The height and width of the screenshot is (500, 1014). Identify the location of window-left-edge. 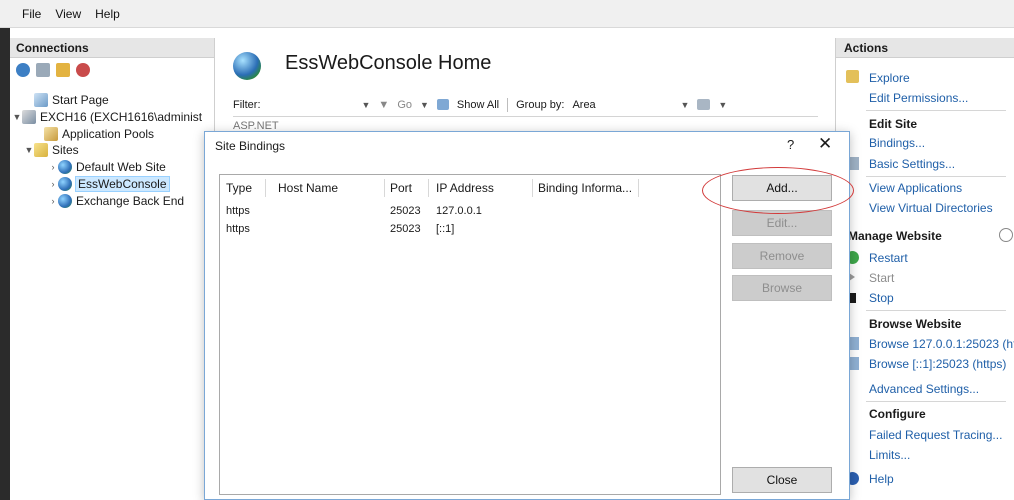
(5, 264).